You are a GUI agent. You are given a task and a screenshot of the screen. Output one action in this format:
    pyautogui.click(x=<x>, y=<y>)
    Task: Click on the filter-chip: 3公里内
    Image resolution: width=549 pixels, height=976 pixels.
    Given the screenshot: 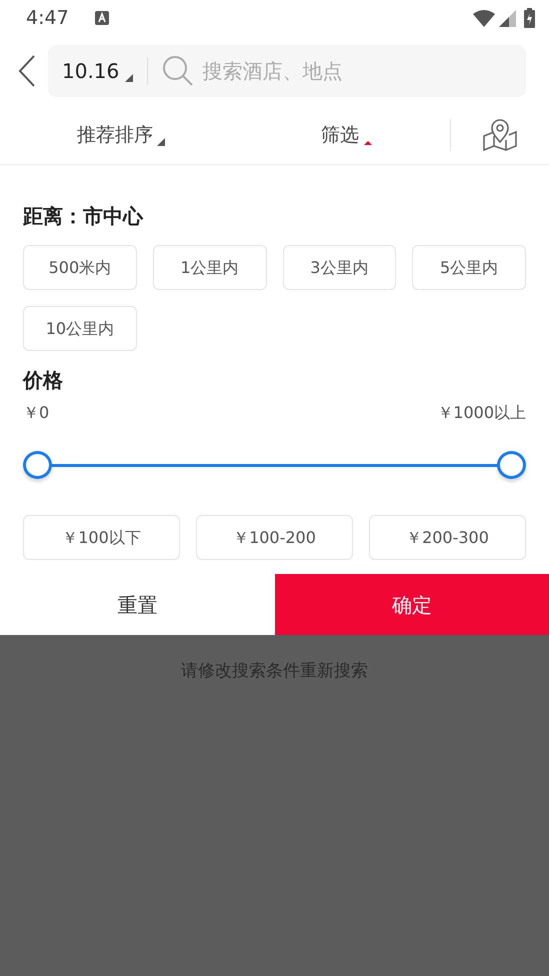 What is the action you would take?
    pyautogui.click(x=339, y=267)
    